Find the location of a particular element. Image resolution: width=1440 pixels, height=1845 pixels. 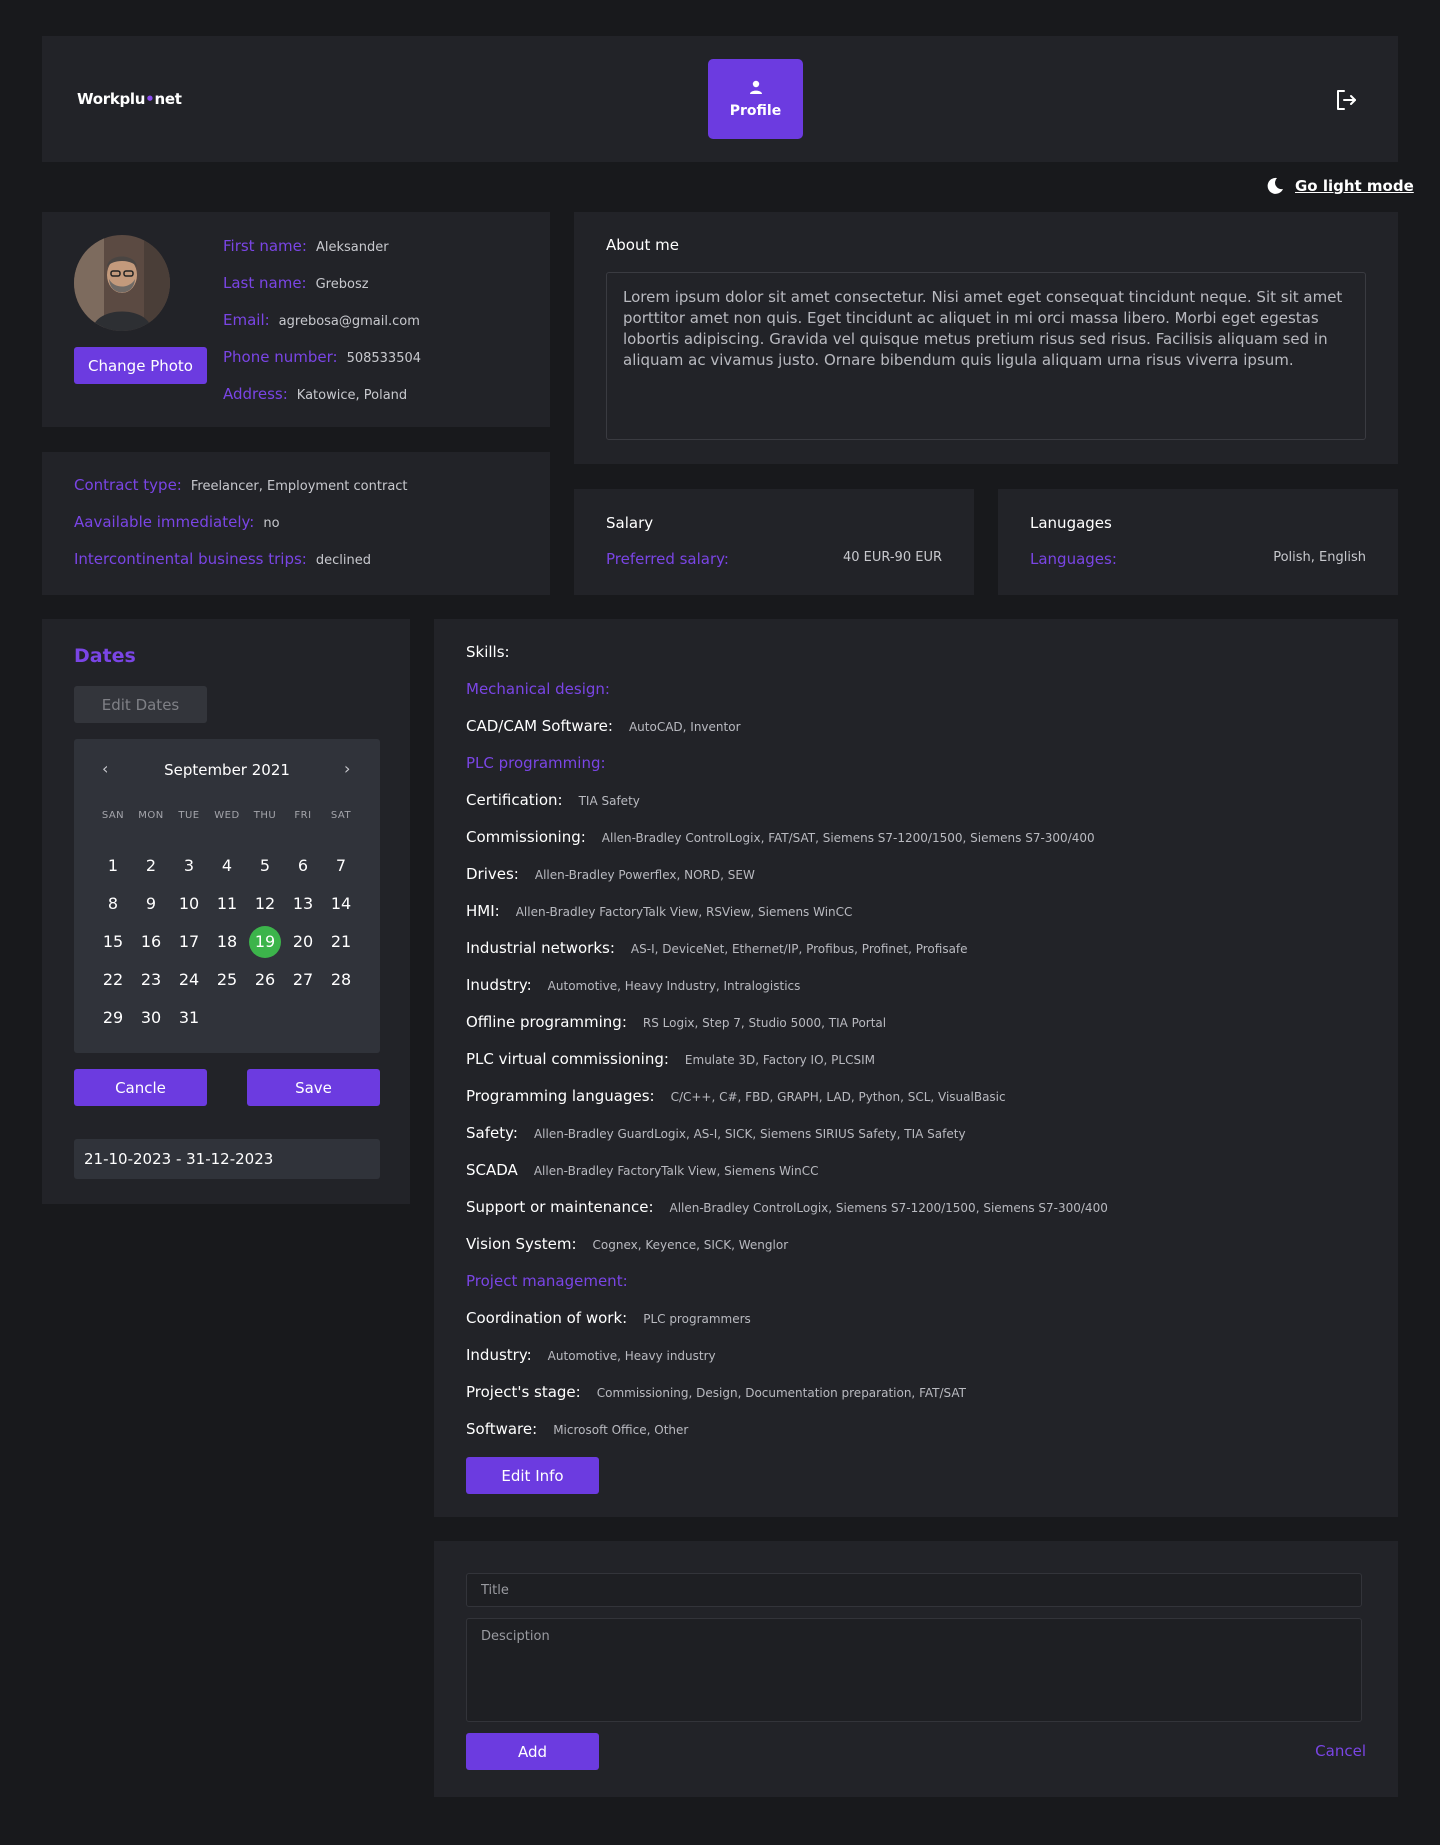

calendar-day: 1 is located at coordinates (113, 866).